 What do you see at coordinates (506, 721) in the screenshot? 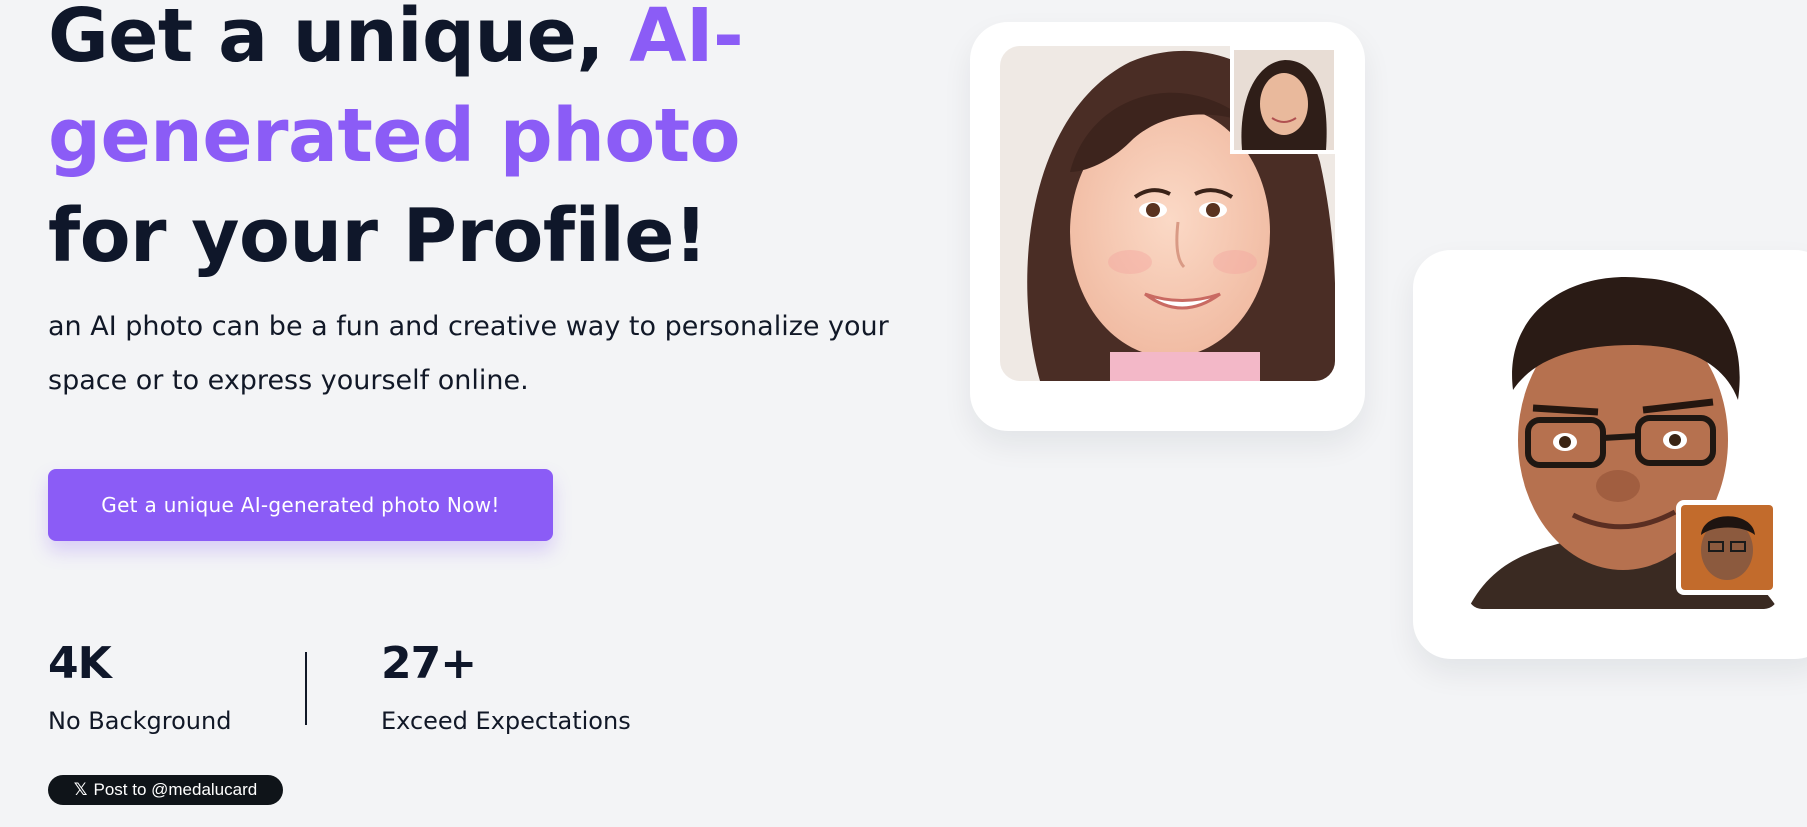
I see `stat-label: Exceed Expectations` at bounding box center [506, 721].